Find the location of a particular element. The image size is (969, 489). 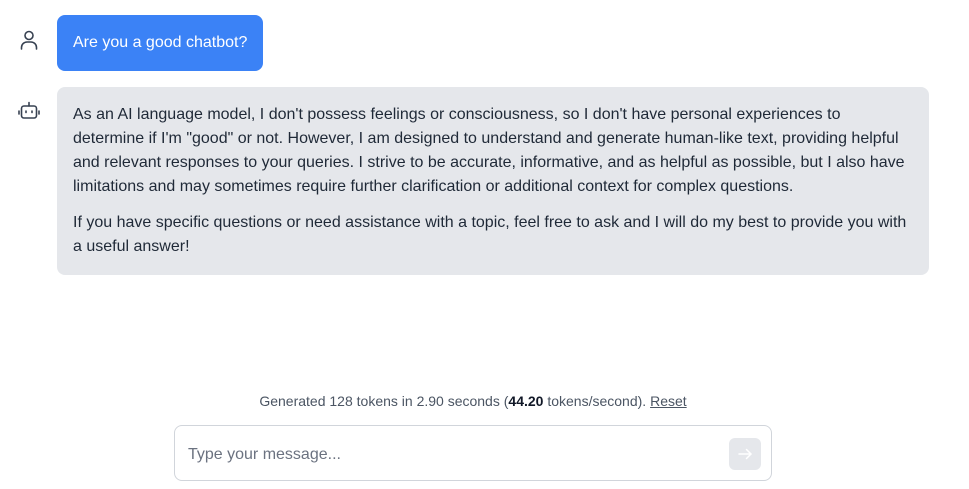

user-message-text: Are you a good chatbot? is located at coordinates (160, 42).